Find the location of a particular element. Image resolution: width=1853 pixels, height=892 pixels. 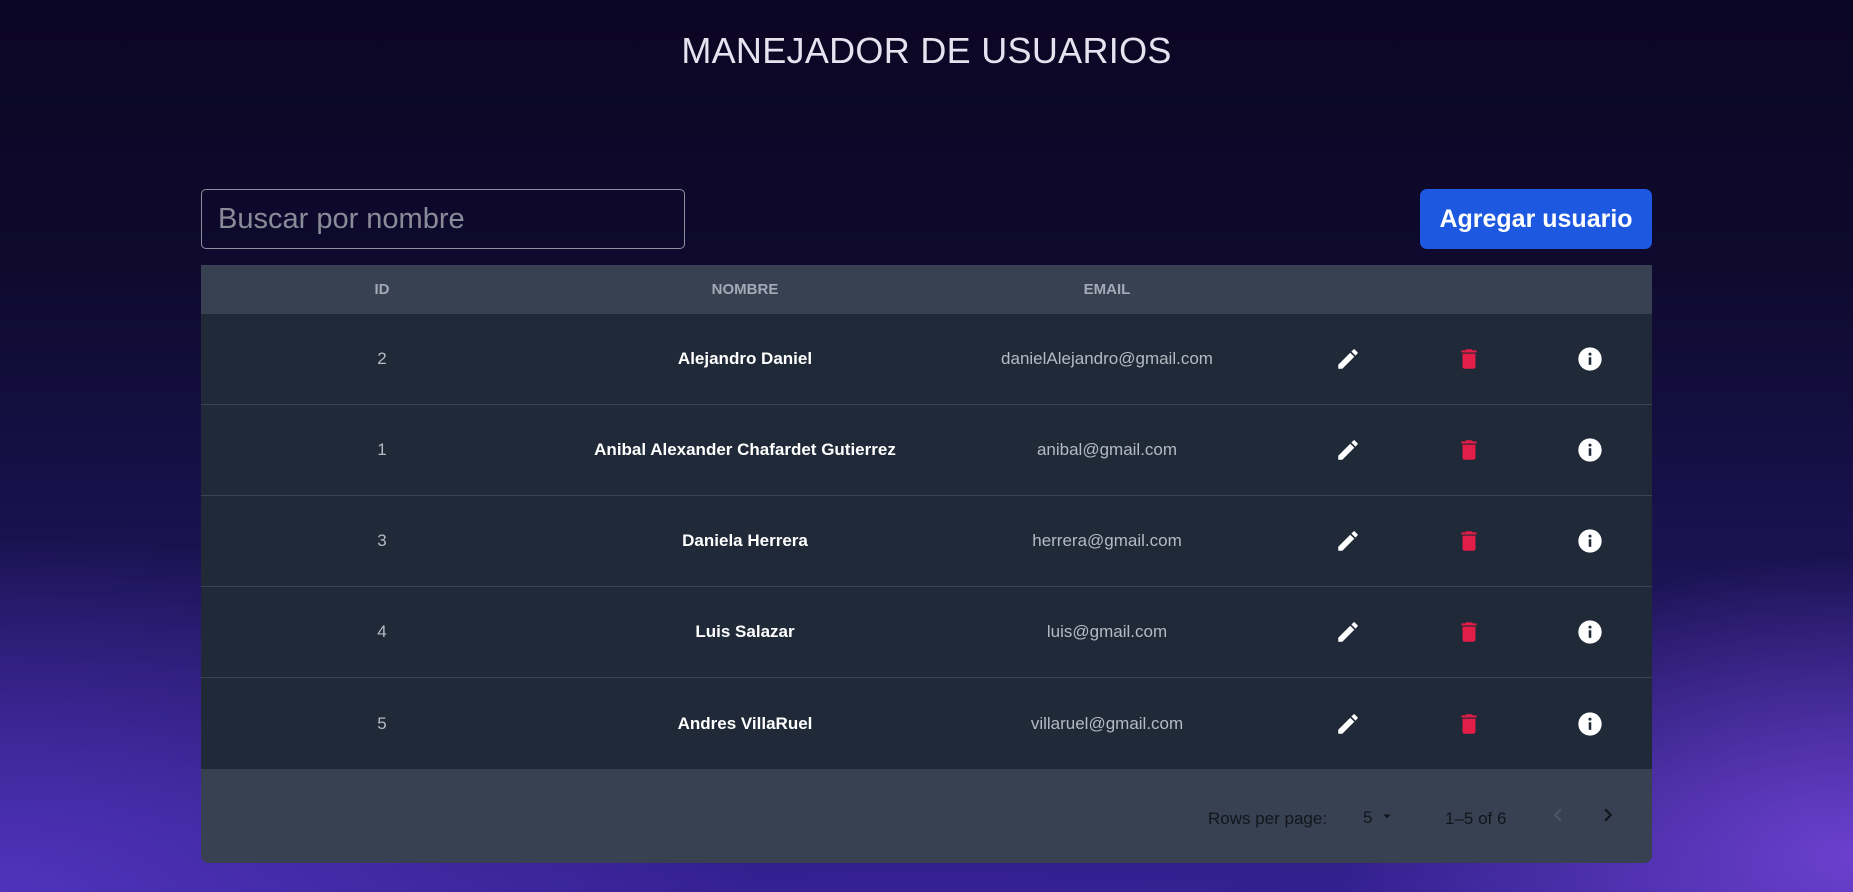

cell-nombre: Daniela Herrera is located at coordinates (745, 540).